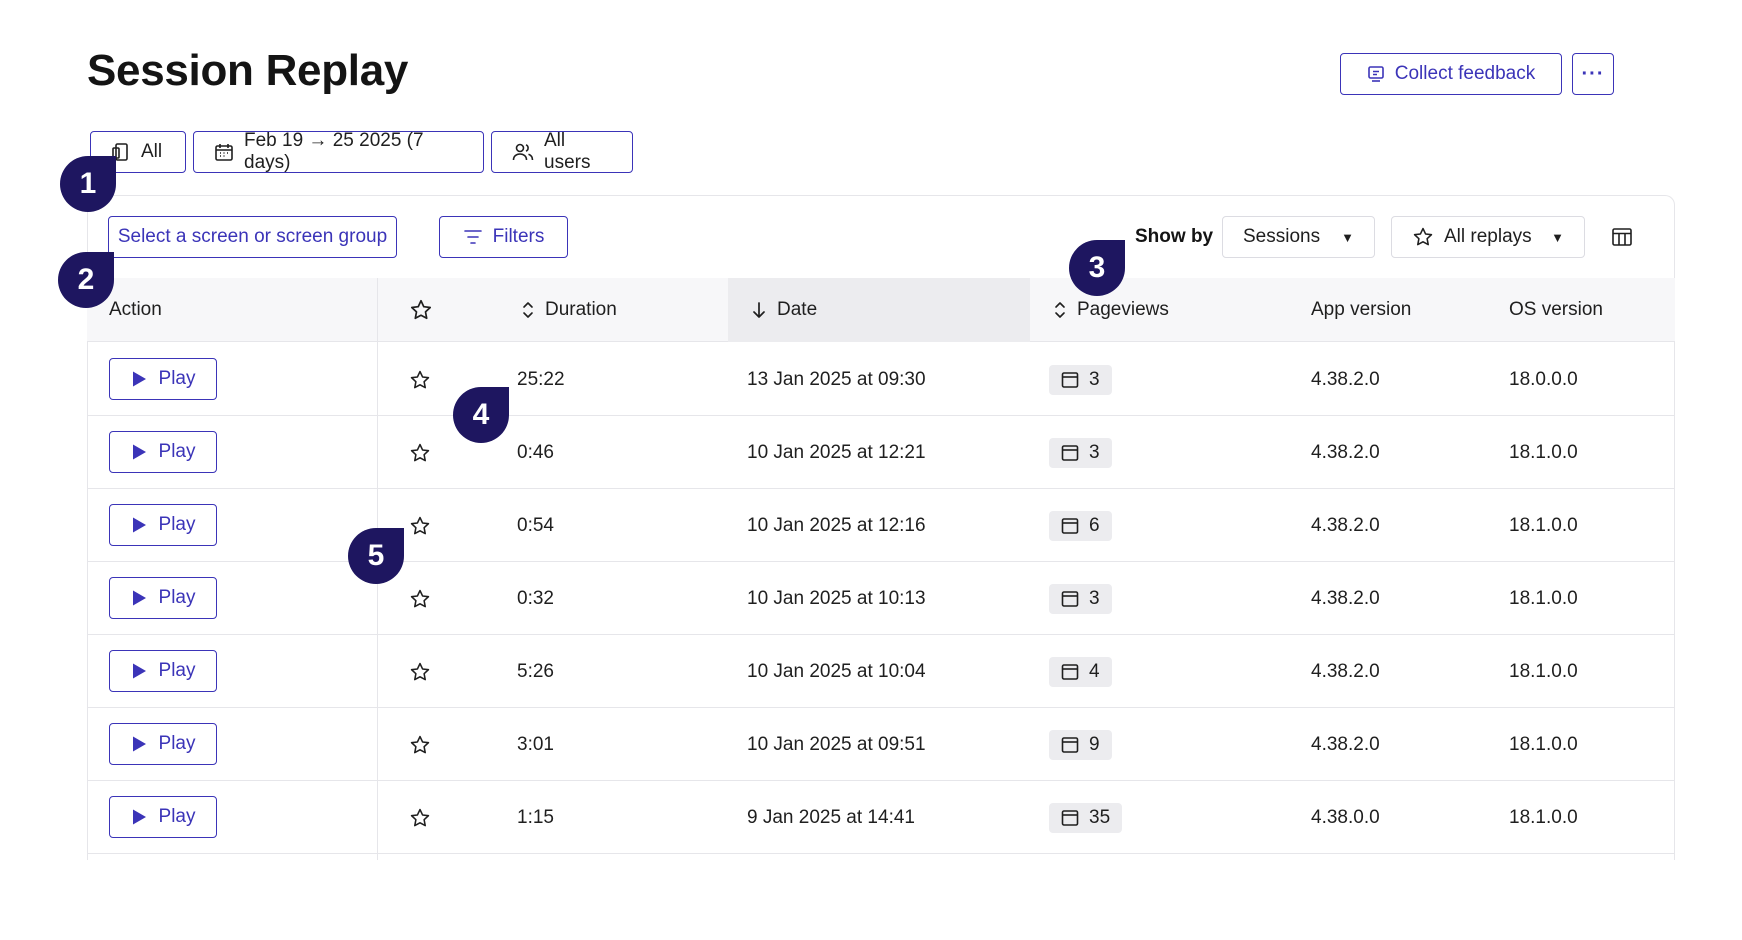 This screenshot has height=940, width=1742. What do you see at coordinates (1123, 309) in the screenshot?
I see `column-pageviews-label: Pageviews` at bounding box center [1123, 309].